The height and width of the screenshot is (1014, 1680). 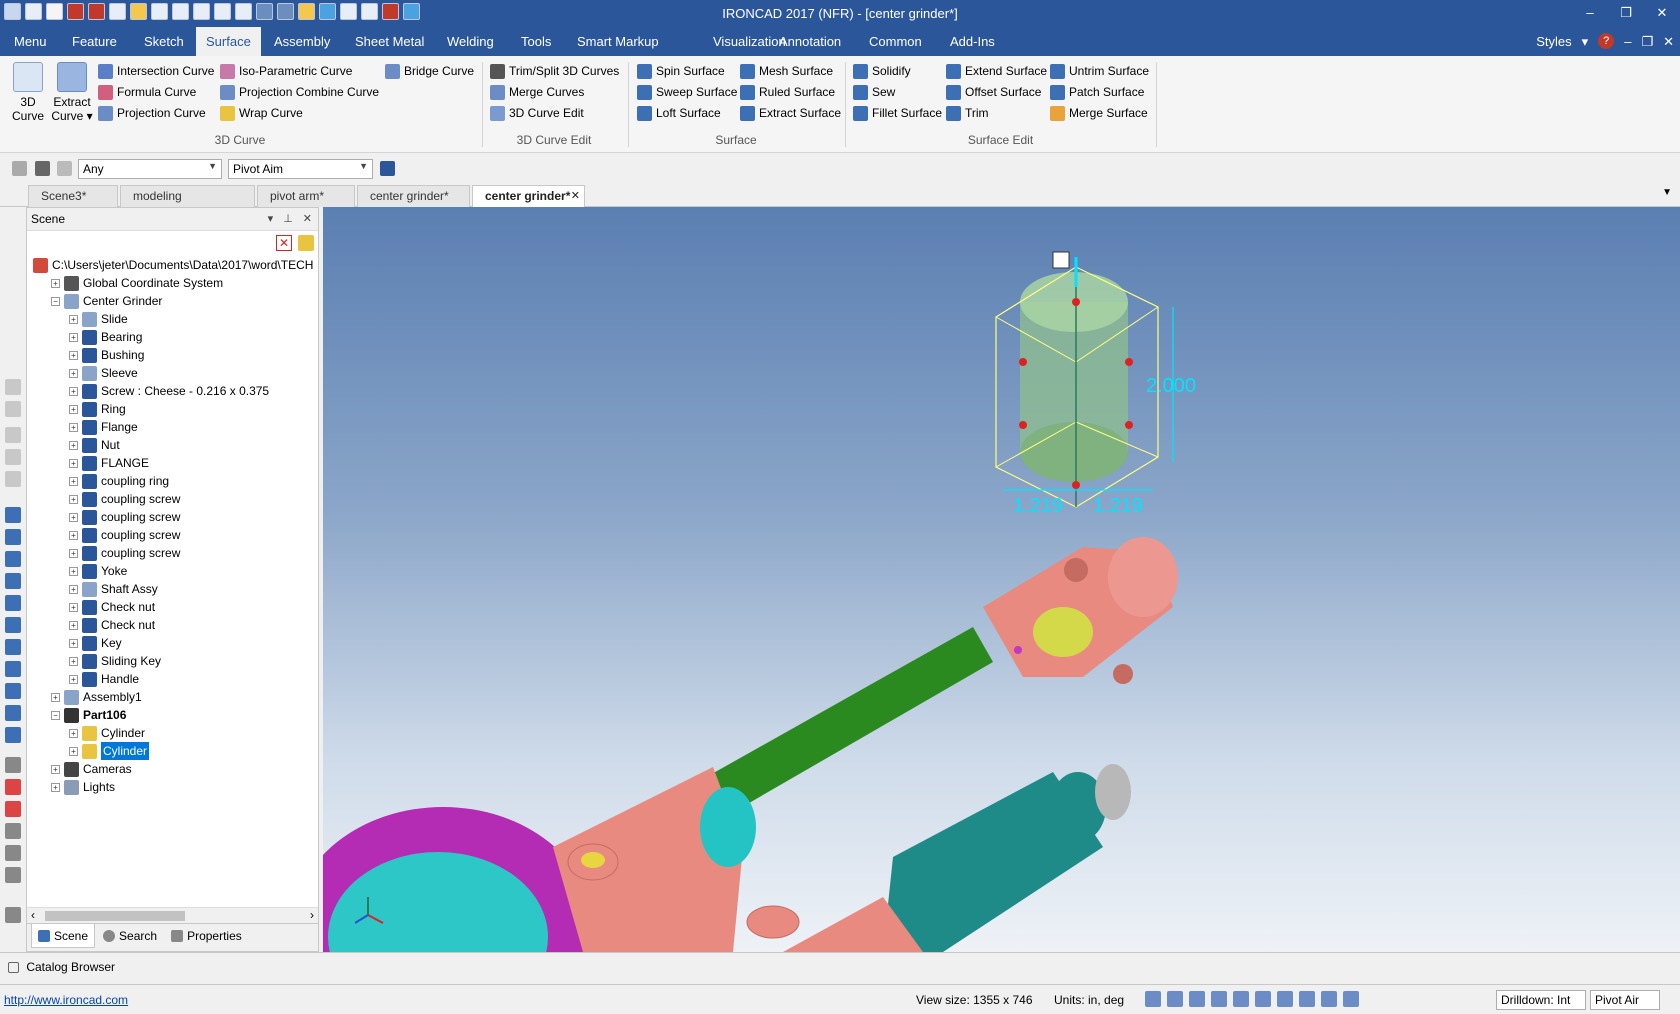 What do you see at coordinates (70, 967) in the screenshot?
I see `catalog-browser-label: Catalog Browser` at bounding box center [70, 967].